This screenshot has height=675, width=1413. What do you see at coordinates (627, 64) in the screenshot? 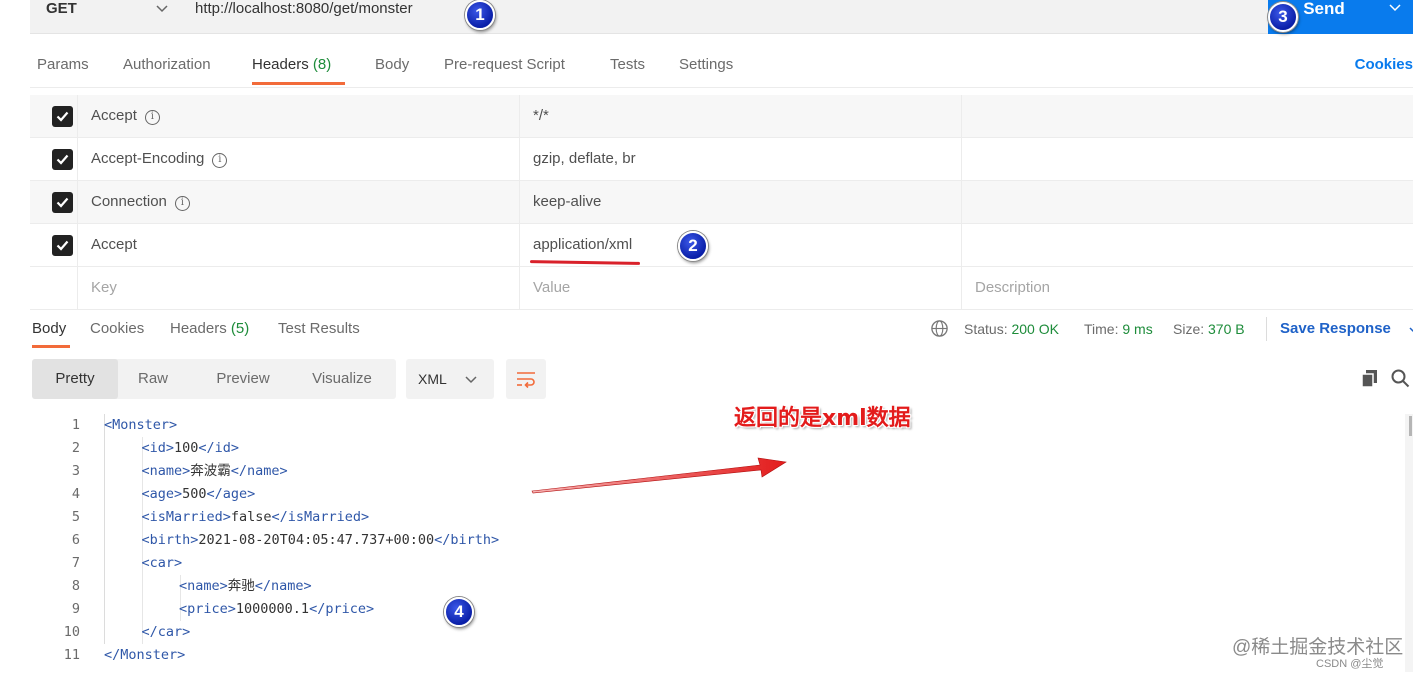
I see `tab-tests: Tests` at bounding box center [627, 64].